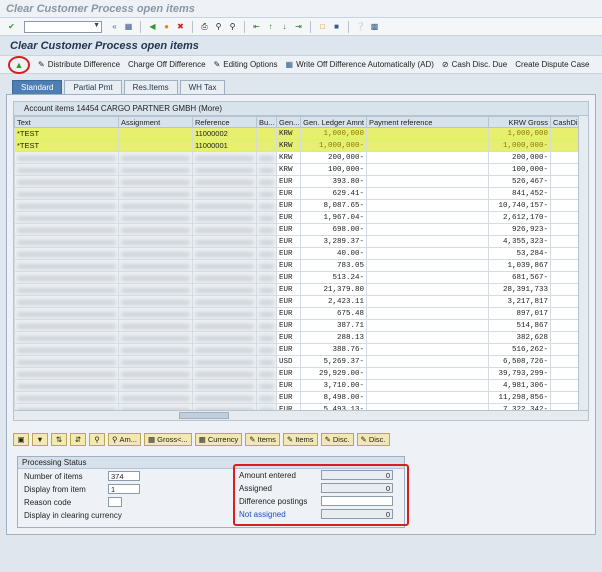  Describe the element at coordinates (63, 26) in the screenshot. I see `command-field: ▼` at that location.